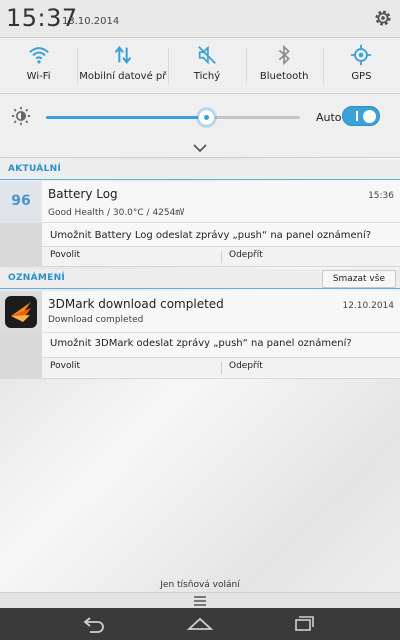 This screenshot has height=640, width=400. Describe the element at coordinates (94, 624) in the screenshot. I see `back-icon` at that location.